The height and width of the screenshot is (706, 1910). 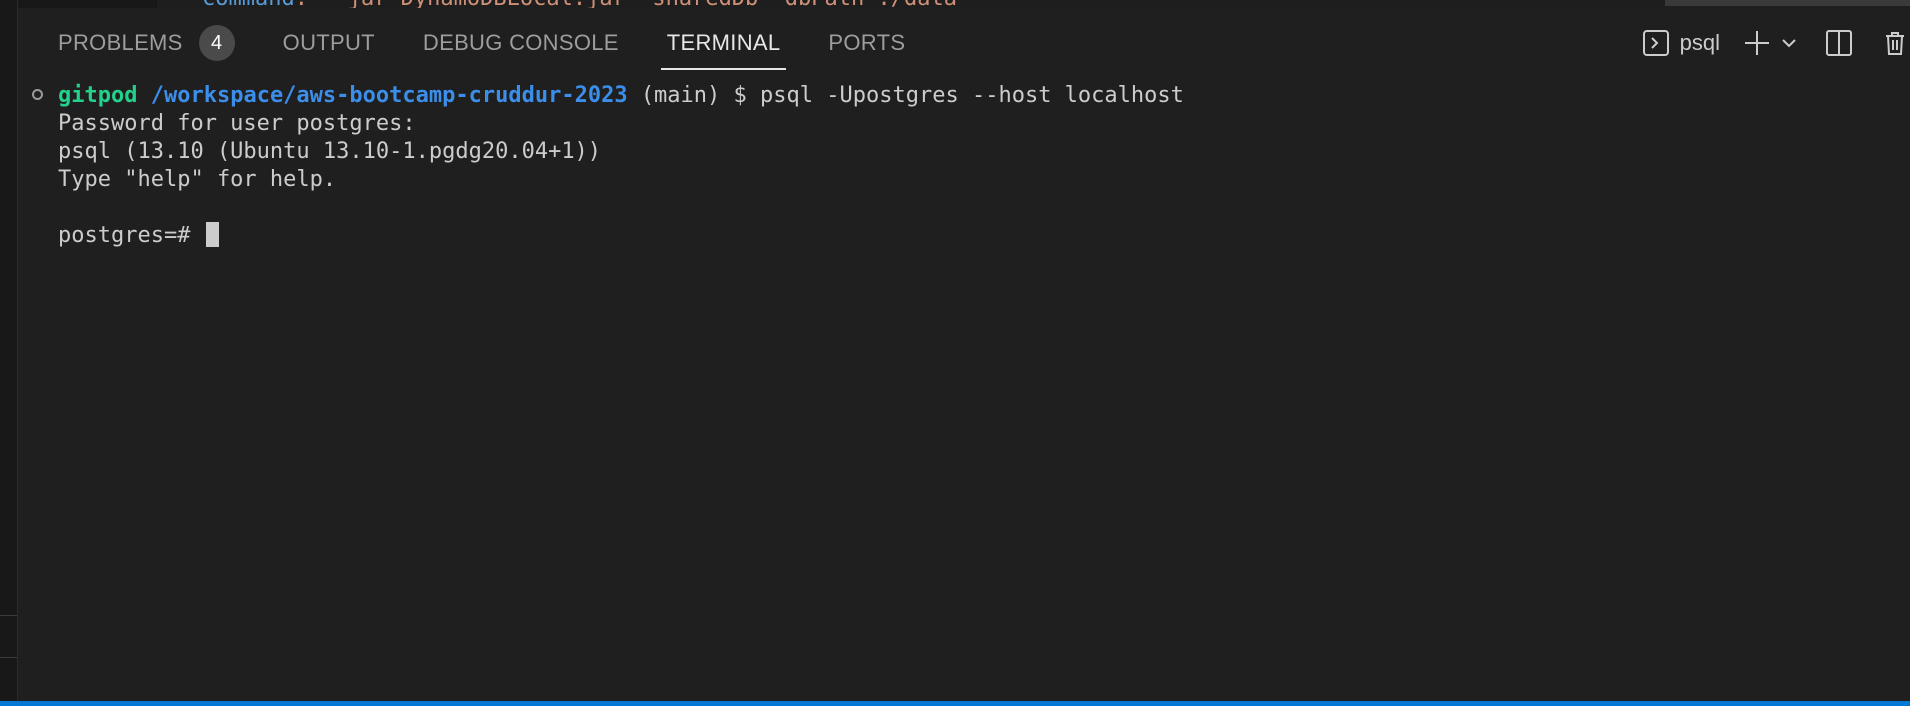 I want to click on split-terminal-button, so click(x=1839, y=43).